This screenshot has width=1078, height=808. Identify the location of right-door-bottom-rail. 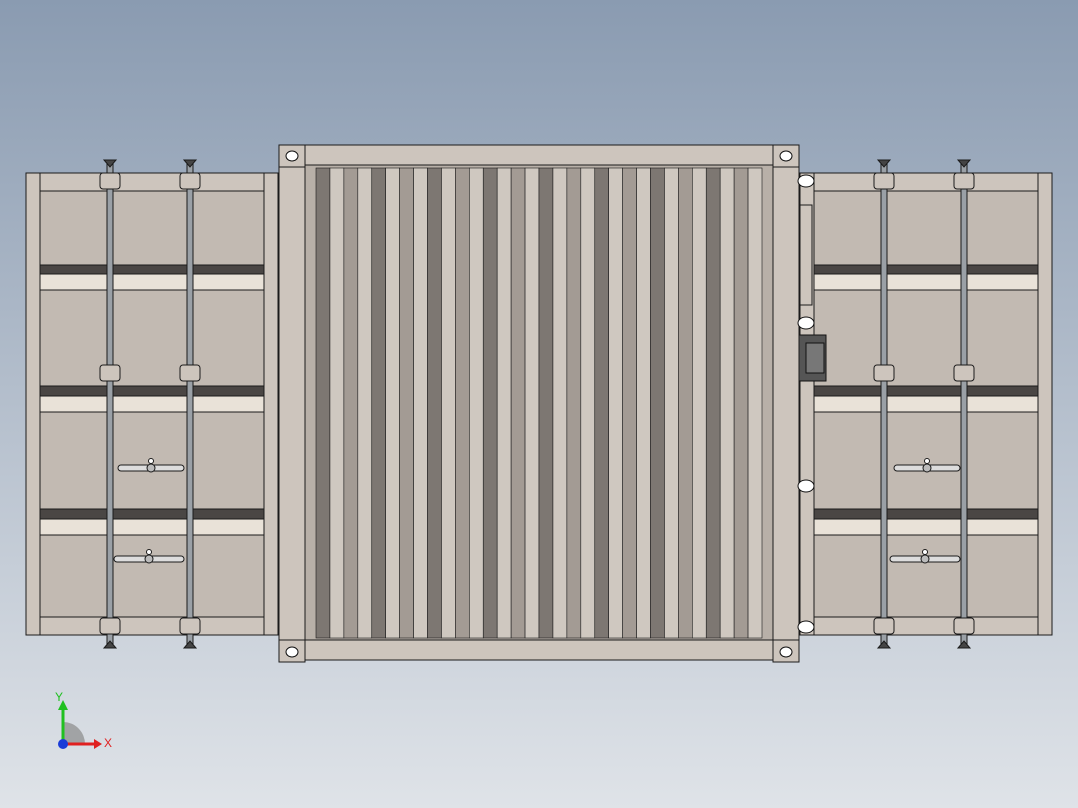
(926, 626).